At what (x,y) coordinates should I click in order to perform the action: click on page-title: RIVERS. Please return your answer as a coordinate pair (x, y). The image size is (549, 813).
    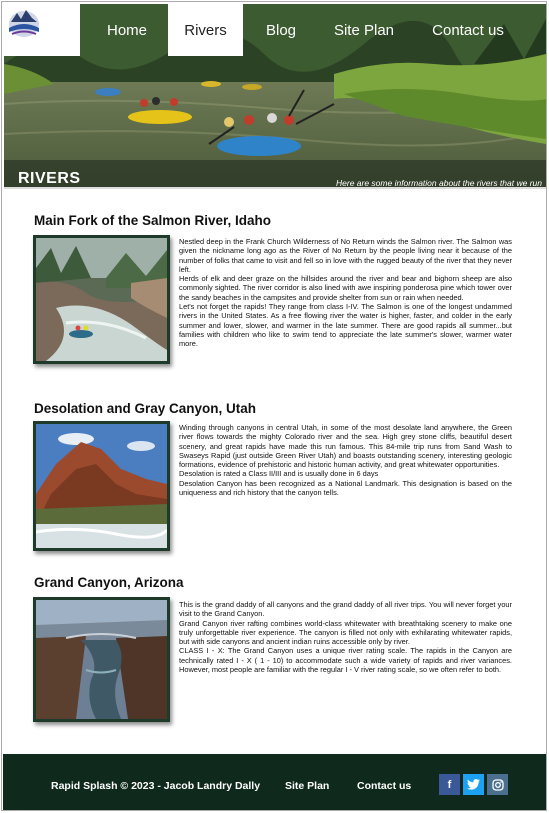
    Looking at the image, I should click on (49, 178).